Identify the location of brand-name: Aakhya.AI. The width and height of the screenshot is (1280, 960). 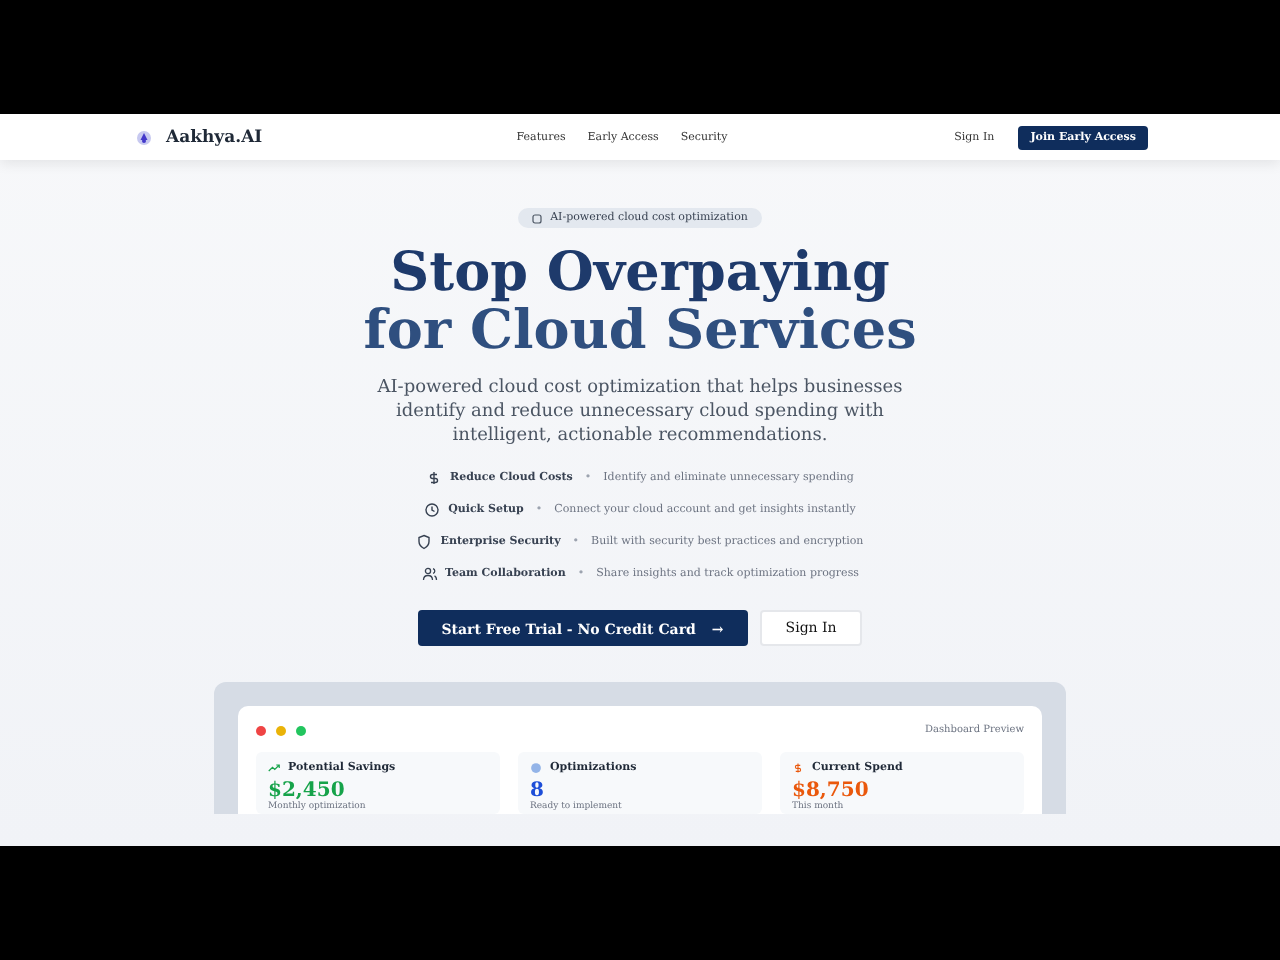
(214, 137).